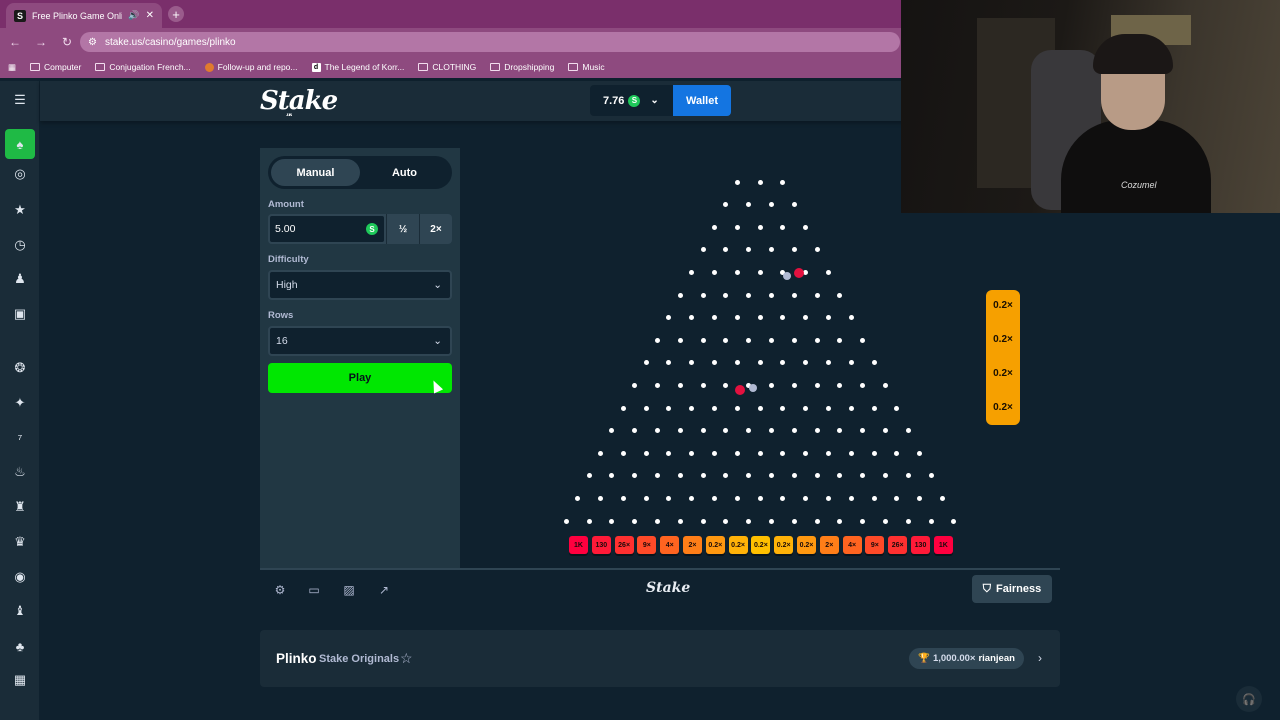  Describe the element at coordinates (435, 229) in the screenshot. I see `double-button: 2×` at that location.